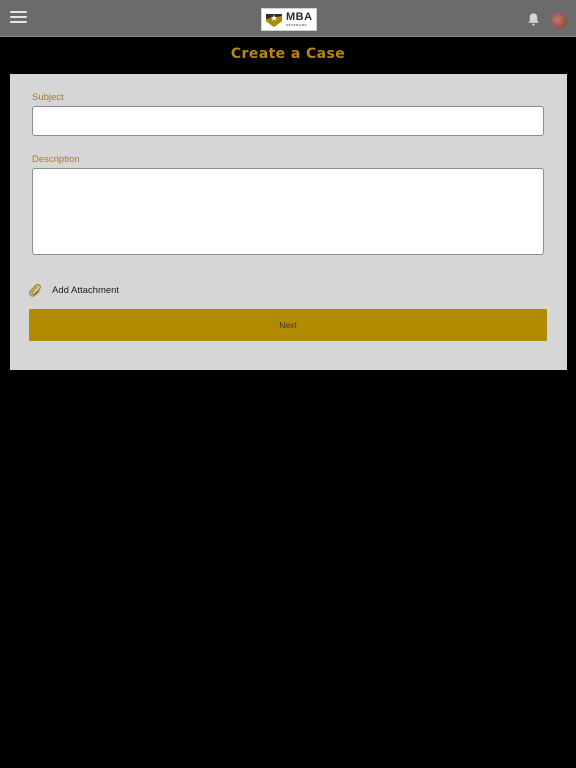 This screenshot has height=768, width=576. What do you see at coordinates (299, 17) in the screenshot?
I see `logo-title: MBA` at bounding box center [299, 17].